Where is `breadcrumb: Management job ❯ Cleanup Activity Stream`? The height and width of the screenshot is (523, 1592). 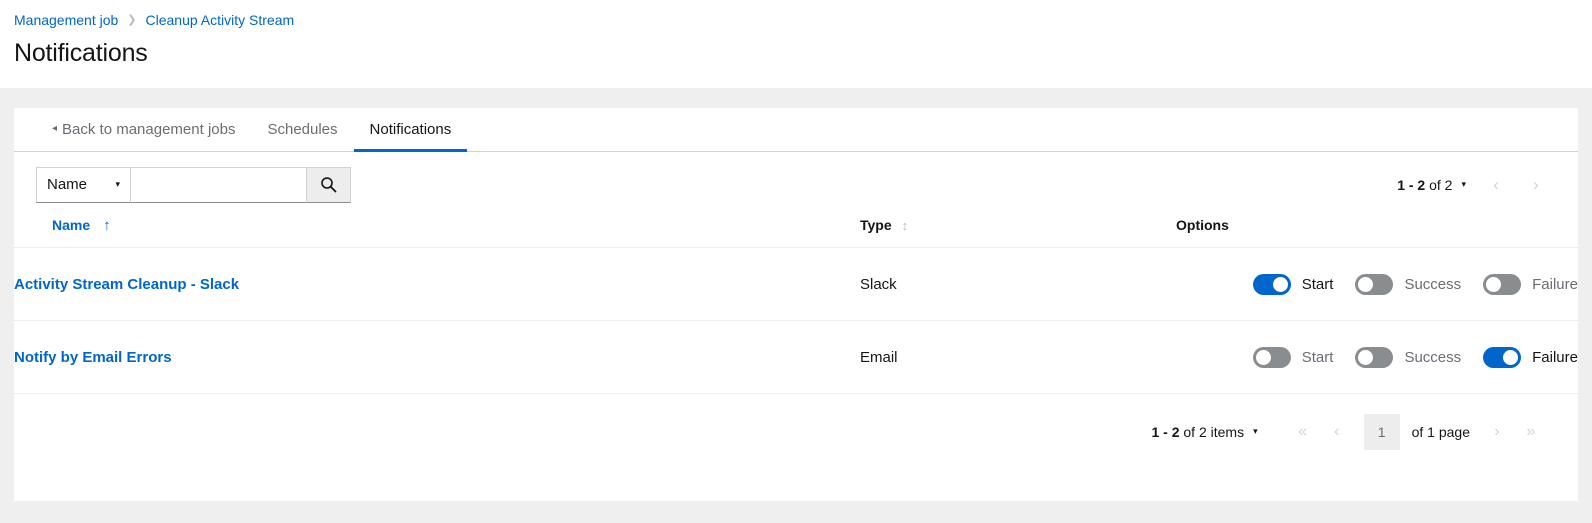 breadcrumb: Management job ❯ Cleanup Activity Stream is located at coordinates (803, 20).